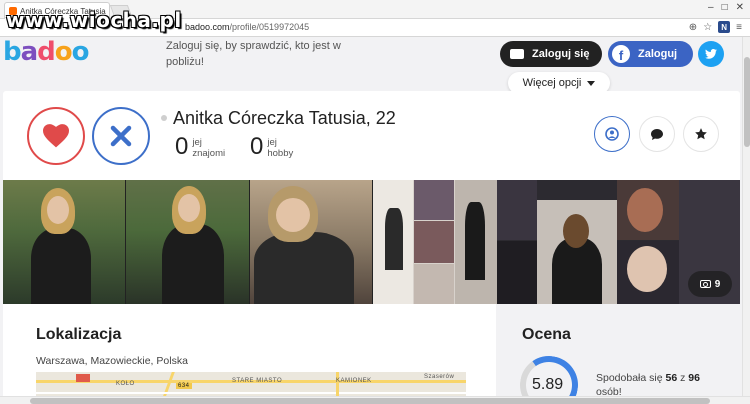  Describe the element at coordinates (257, 381) in the screenshot. I see `map-label: STARE MIASTO` at that location.